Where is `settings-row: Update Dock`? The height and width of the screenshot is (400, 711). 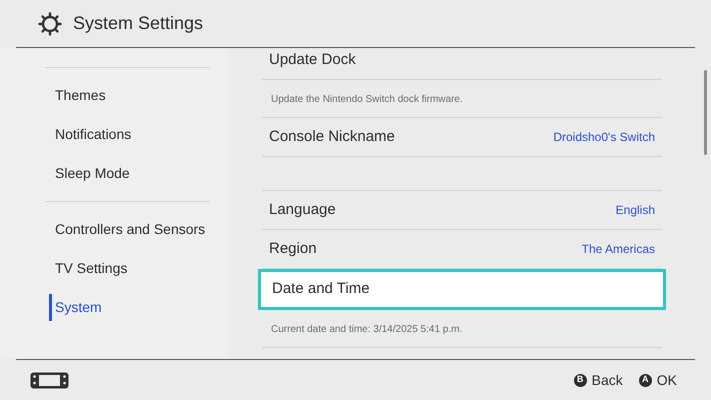
settings-row: Update Dock is located at coordinates (462, 64).